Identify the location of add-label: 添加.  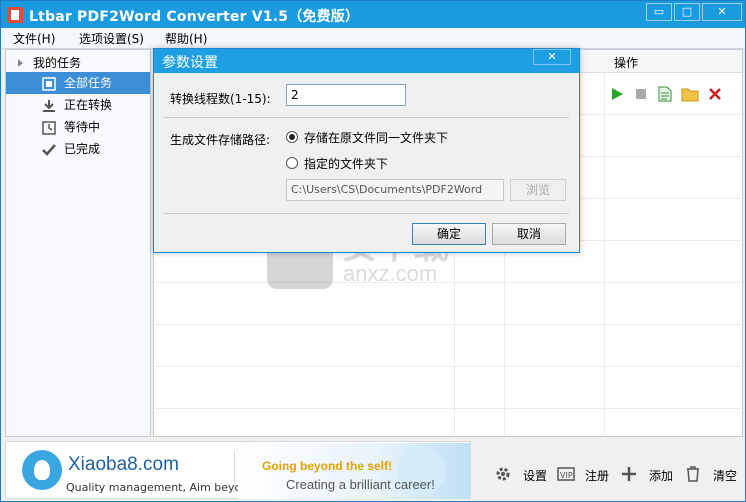
(661, 476).